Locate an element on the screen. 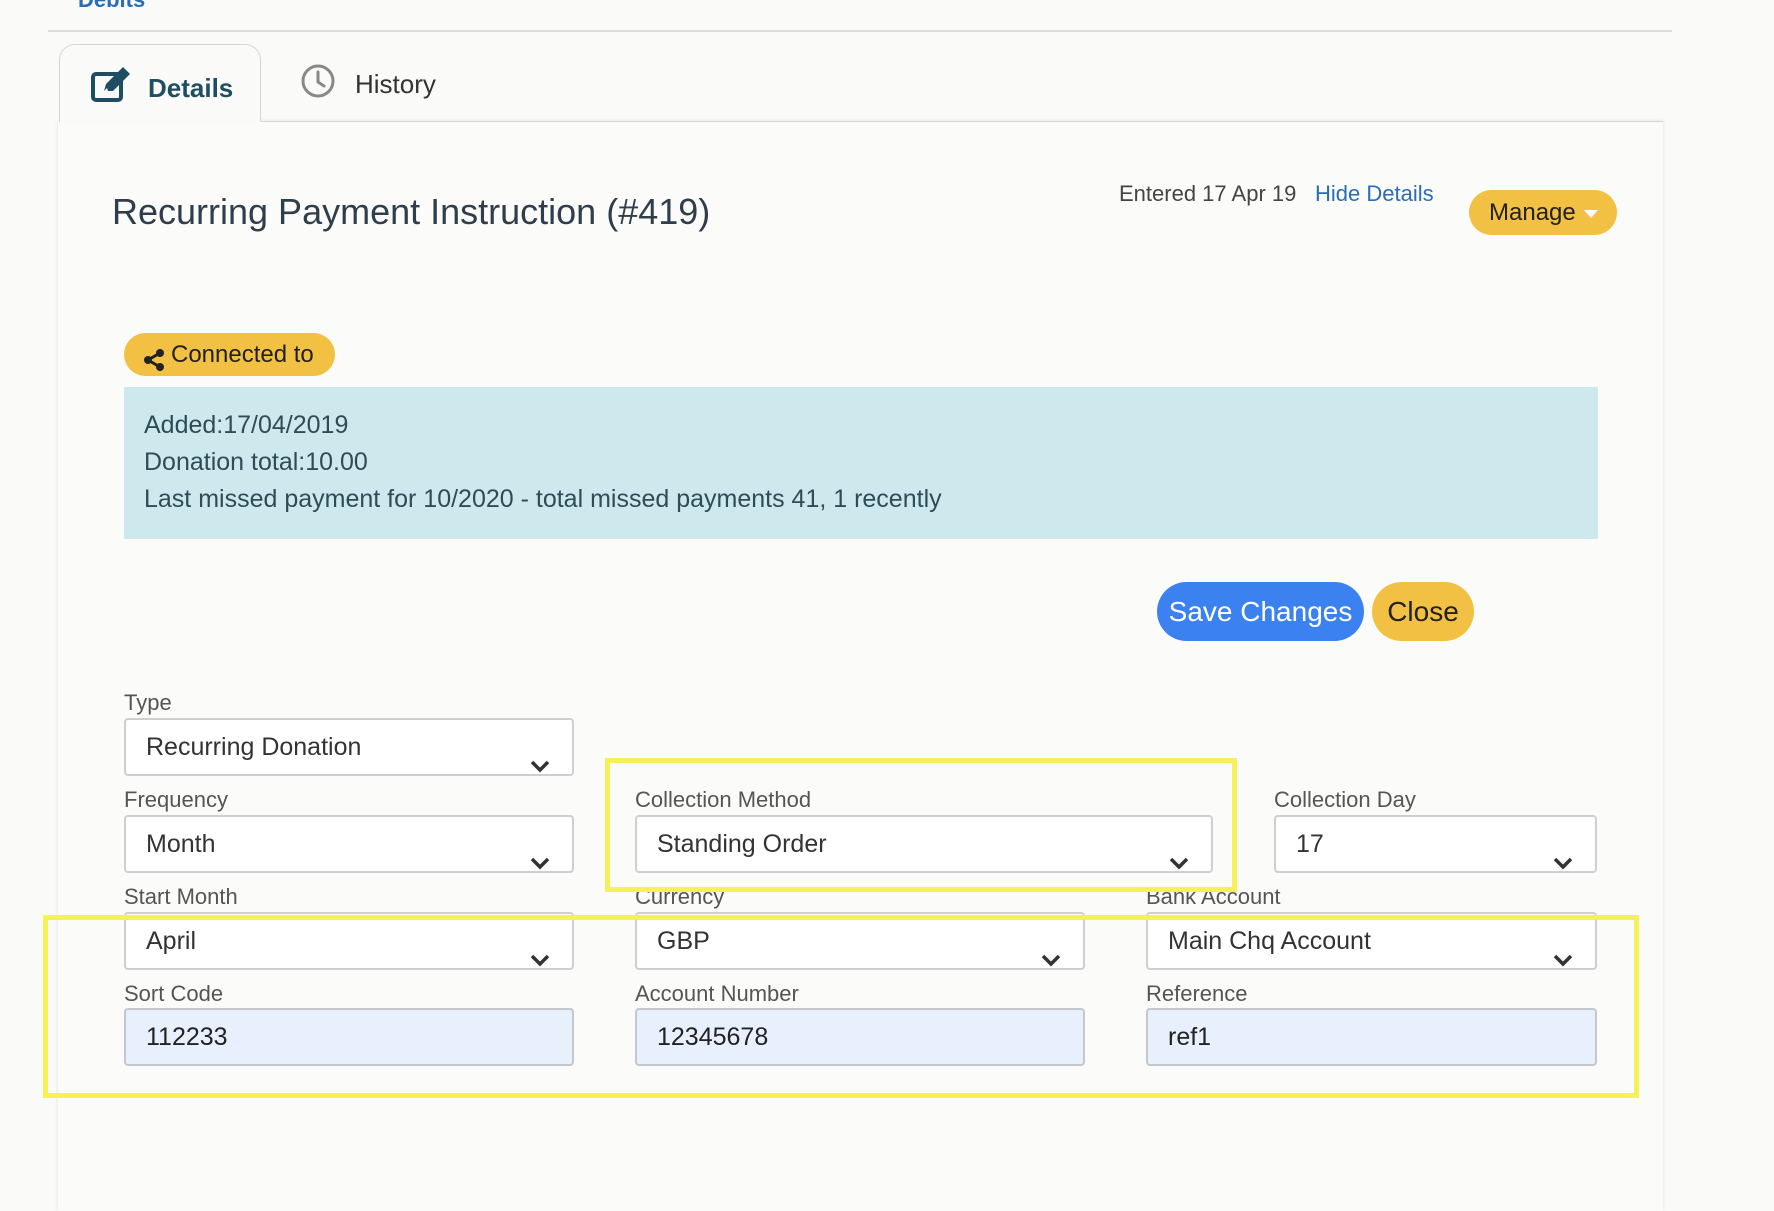 This screenshot has height=1211, width=1774. page-title: Recurring Payment Instruction (#419) is located at coordinates (411, 211).